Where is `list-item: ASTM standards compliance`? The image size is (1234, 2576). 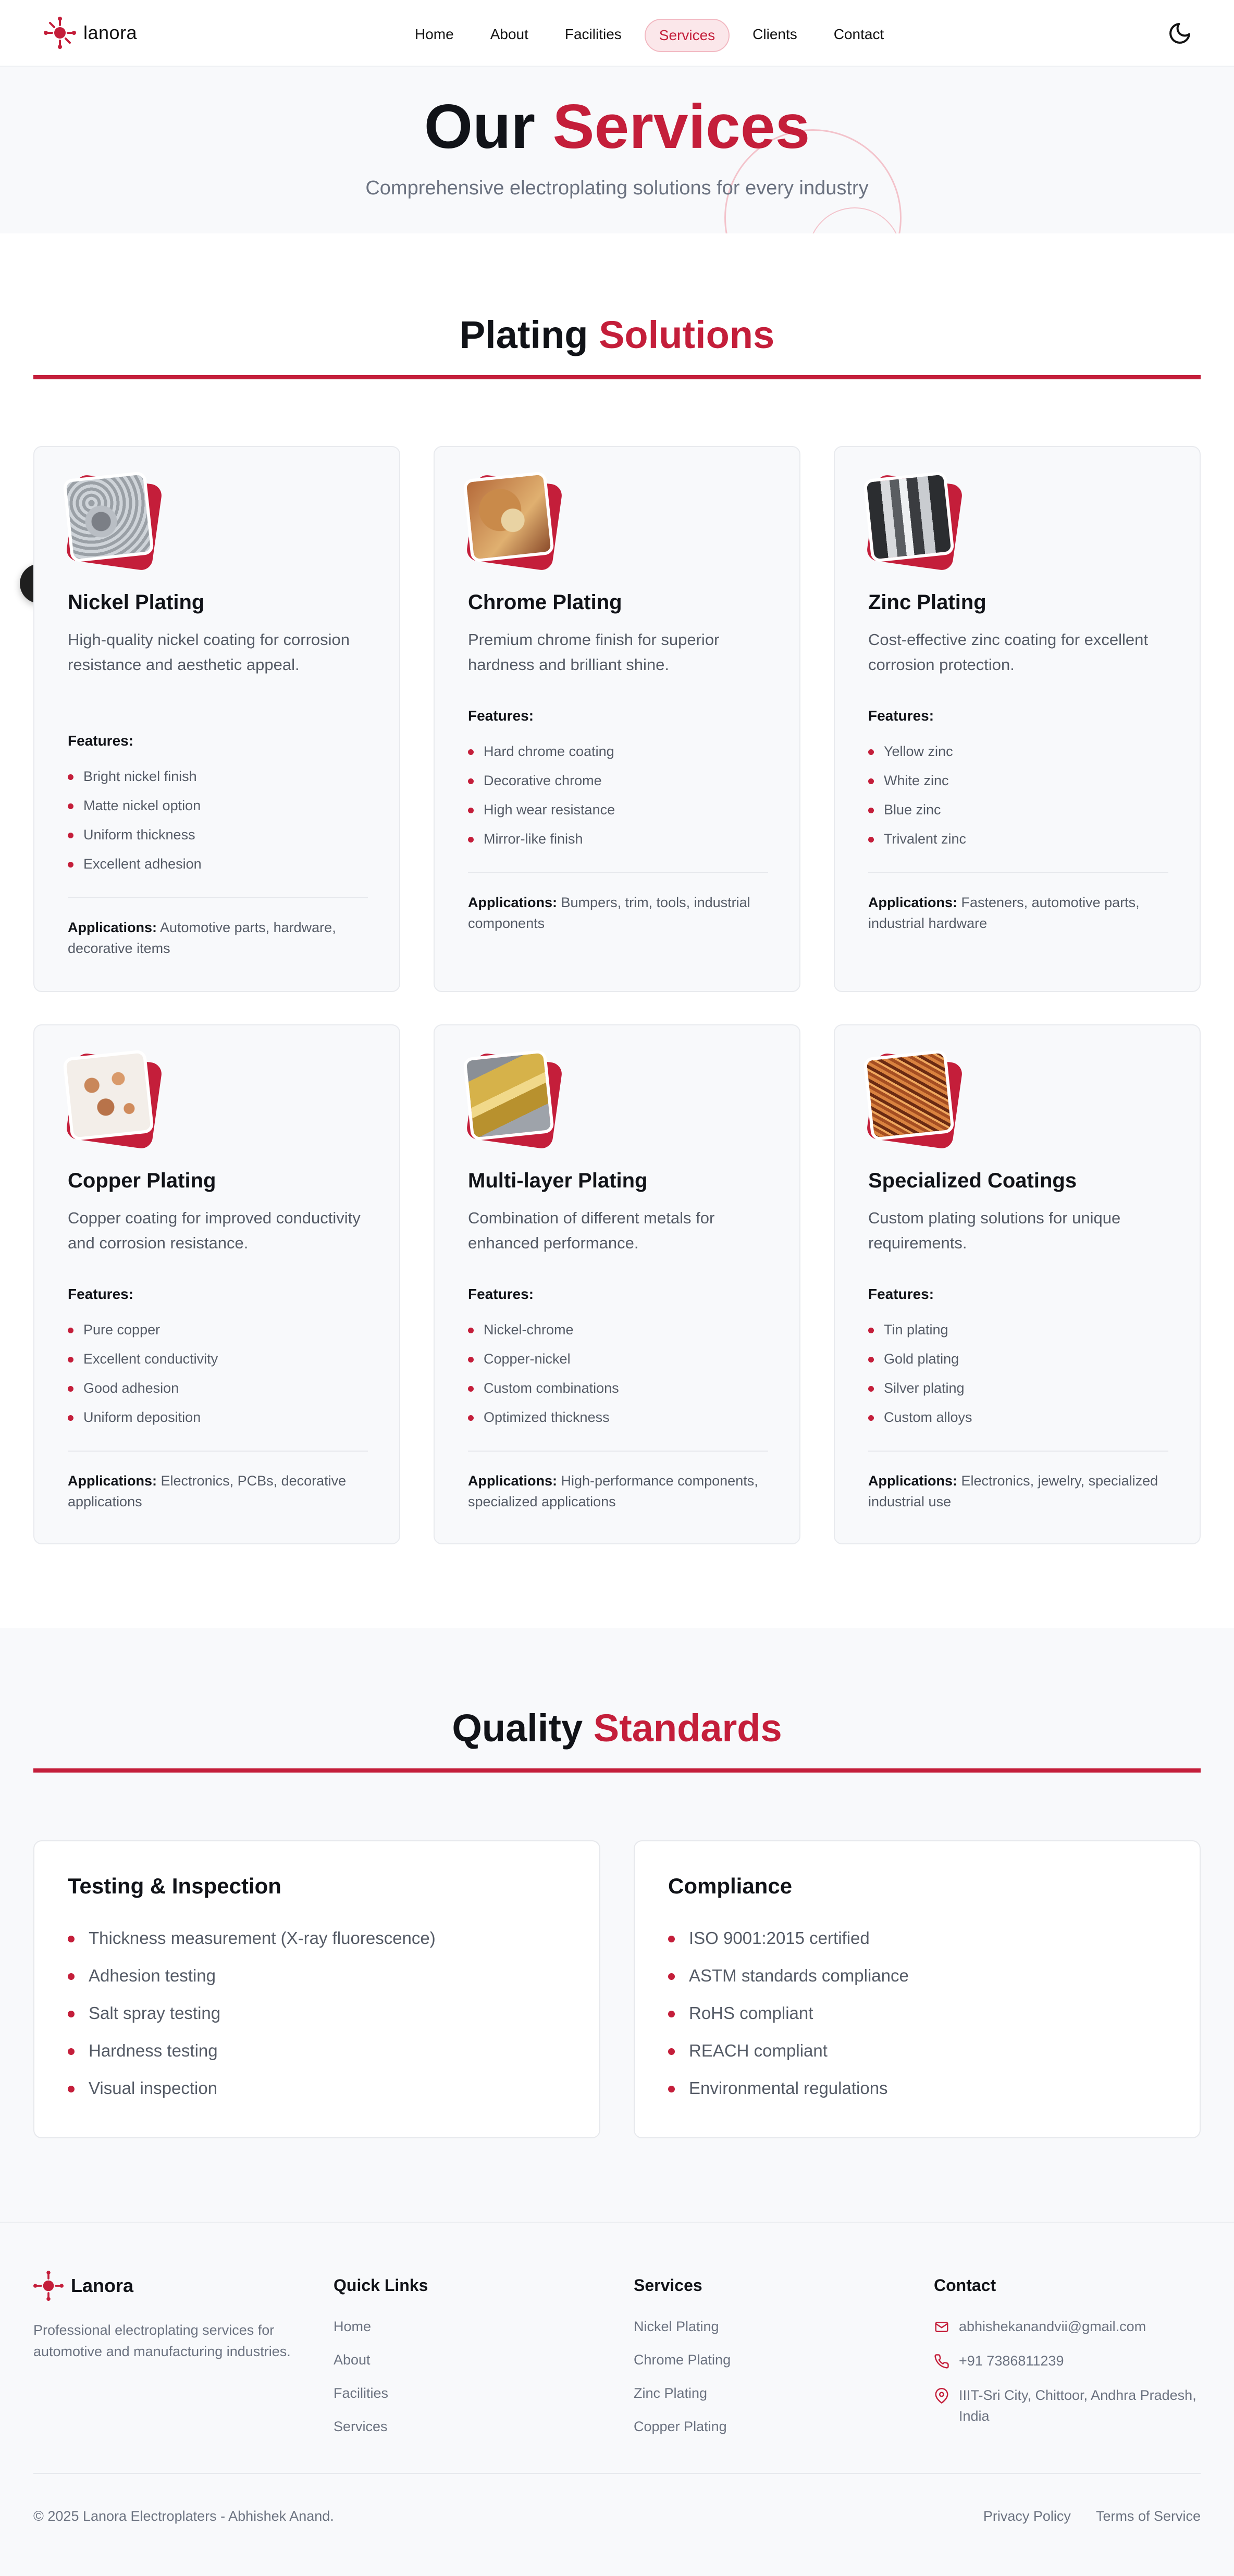
list-item: ASTM standards compliance is located at coordinates (789, 1976).